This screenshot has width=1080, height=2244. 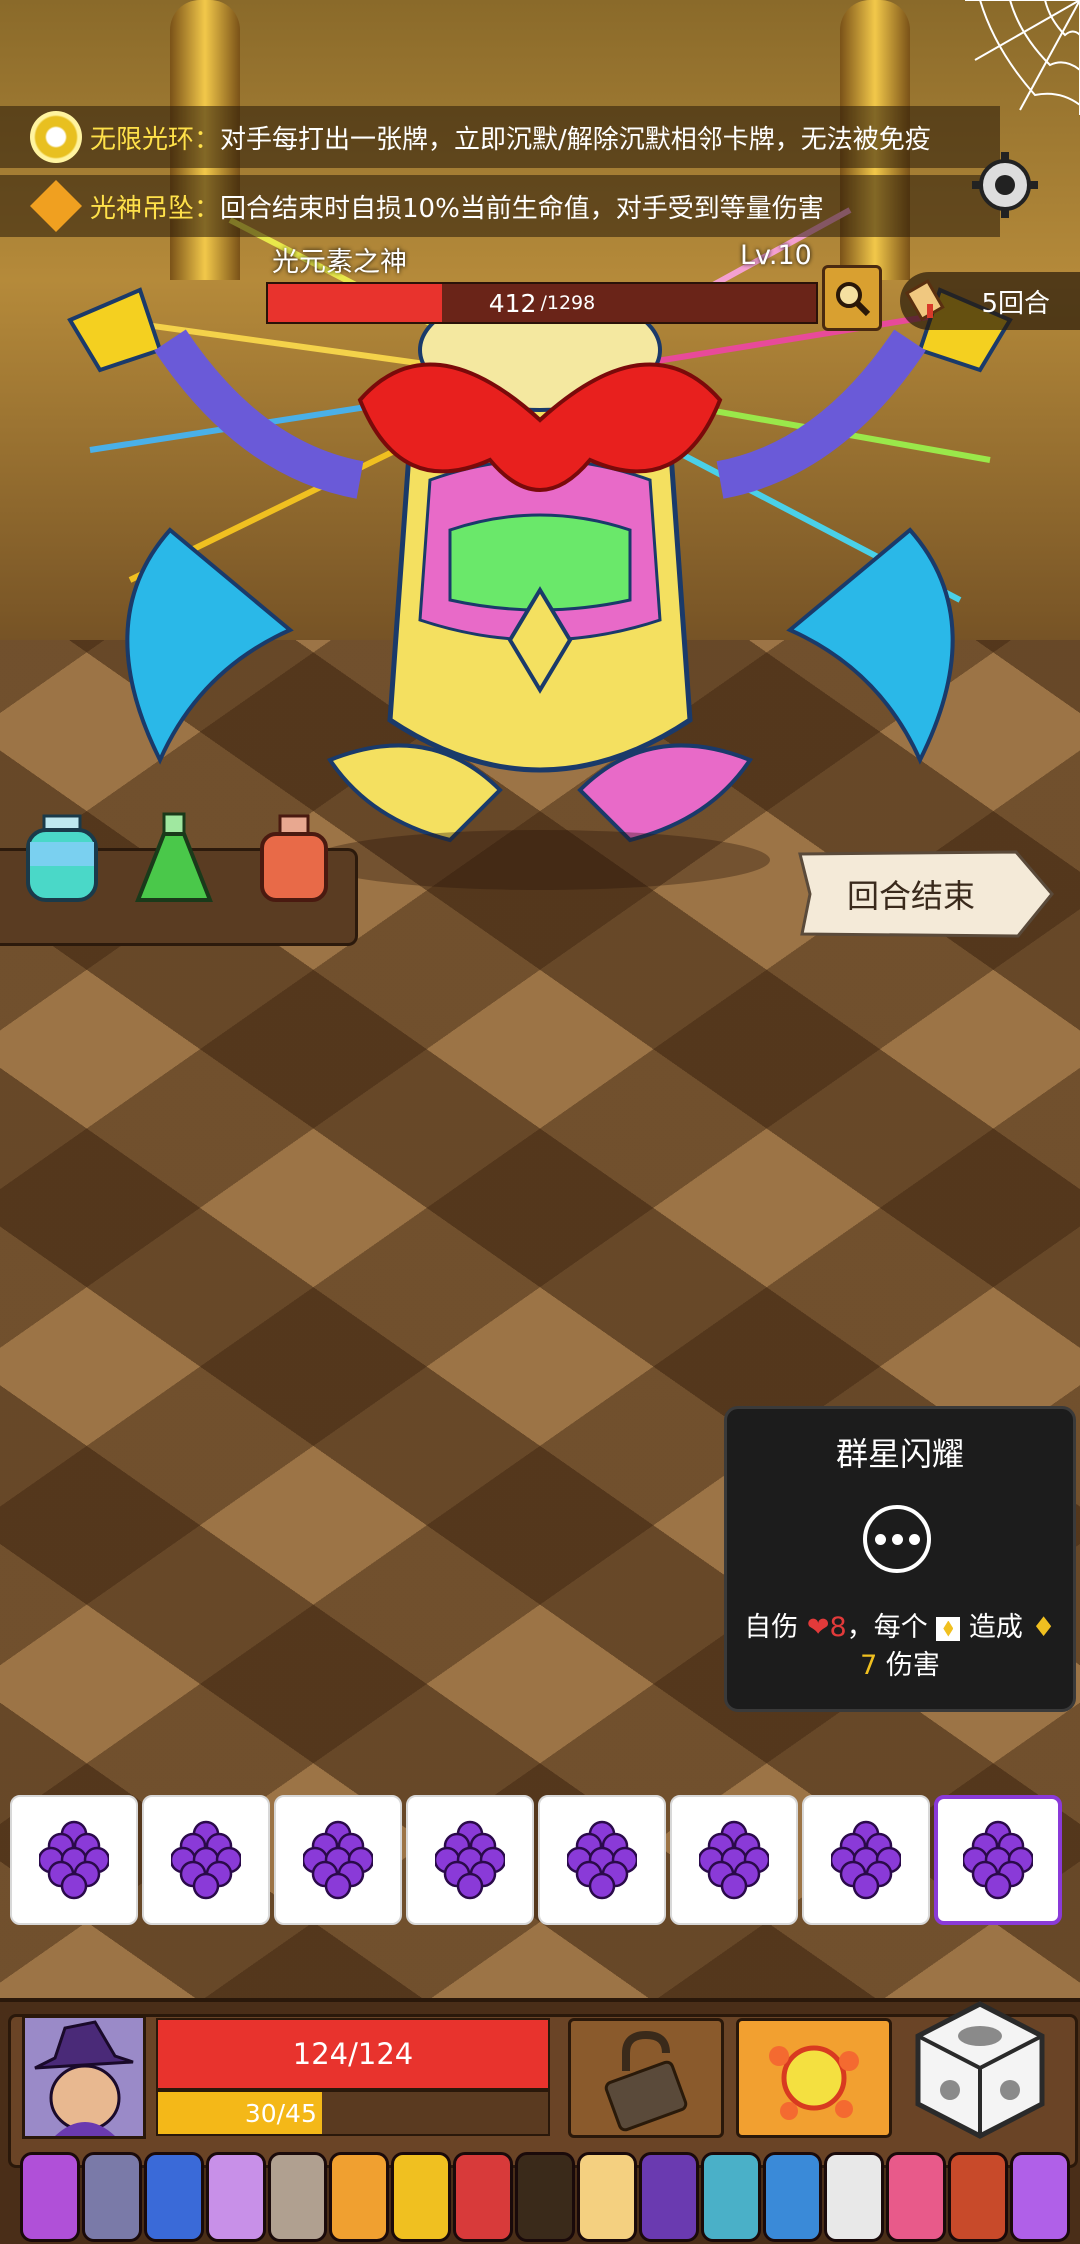 I want to click on gear-icon, so click(x=1005, y=185).